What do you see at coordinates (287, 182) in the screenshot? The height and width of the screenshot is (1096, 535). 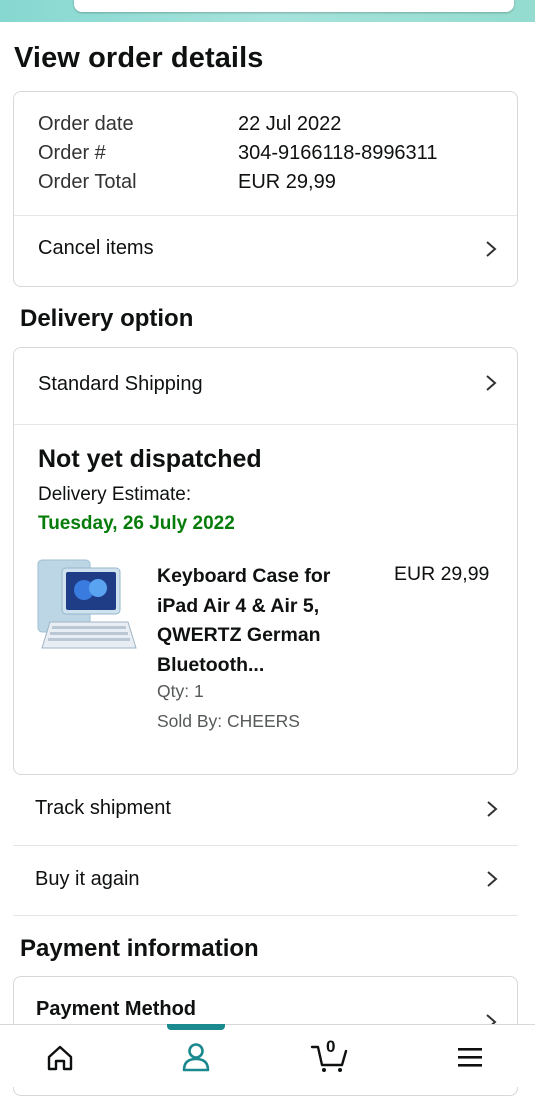 I see `order-total-value: EUR 29,99` at bounding box center [287, 182].